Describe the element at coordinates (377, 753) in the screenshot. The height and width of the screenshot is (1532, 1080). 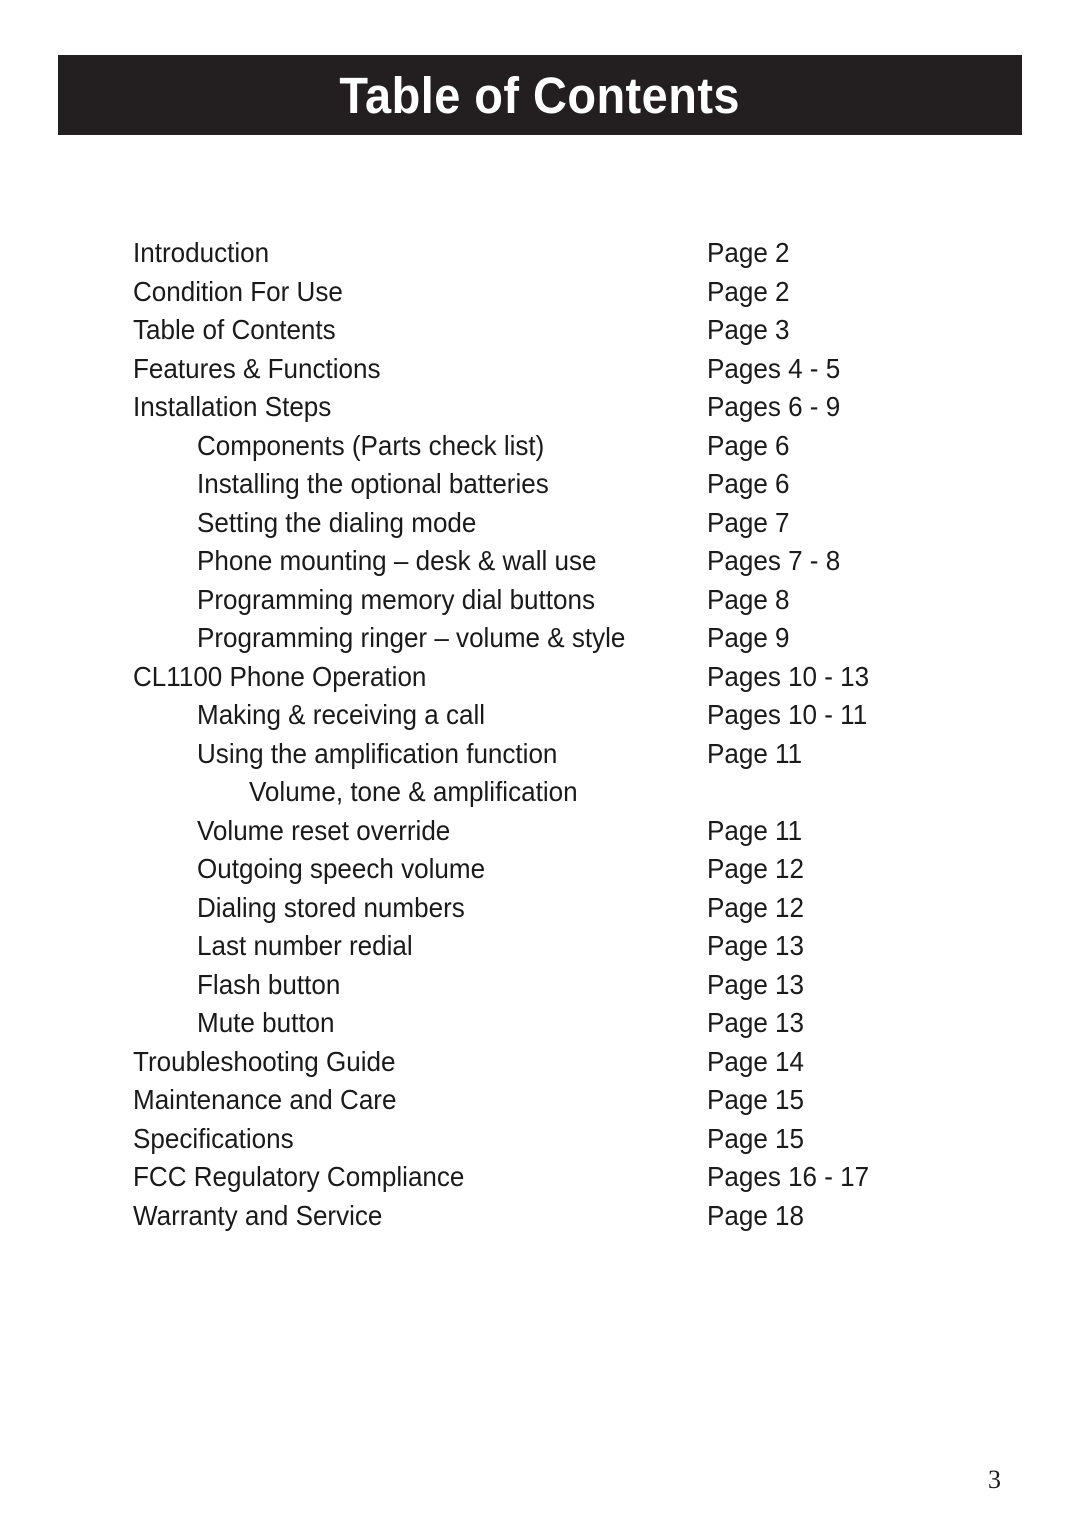
I see `toc-entry-label: Using the amplification function` at that location.